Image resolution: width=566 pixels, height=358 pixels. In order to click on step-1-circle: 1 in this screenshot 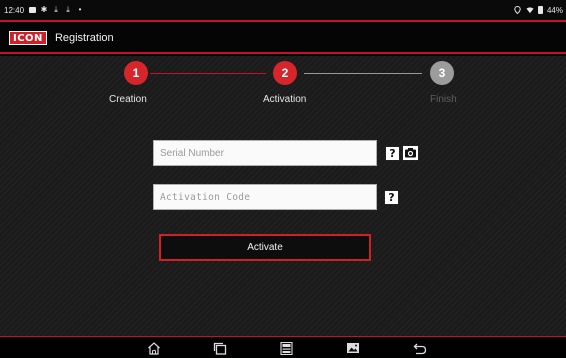, I will do `click(136, 73)`.